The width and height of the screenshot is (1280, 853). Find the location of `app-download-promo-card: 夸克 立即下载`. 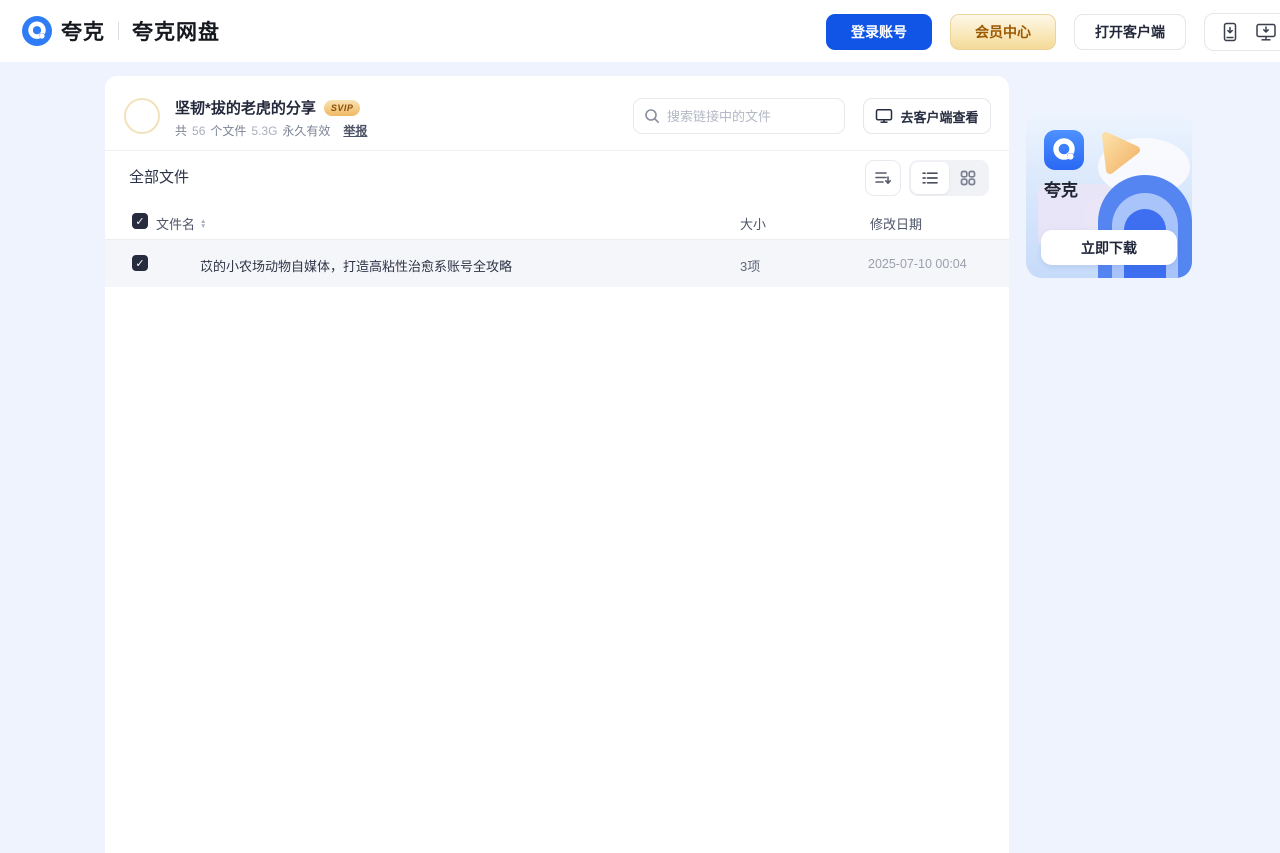

app-download-promo-card: 夸克 立即下载 is located at coordinates (1109, 195).